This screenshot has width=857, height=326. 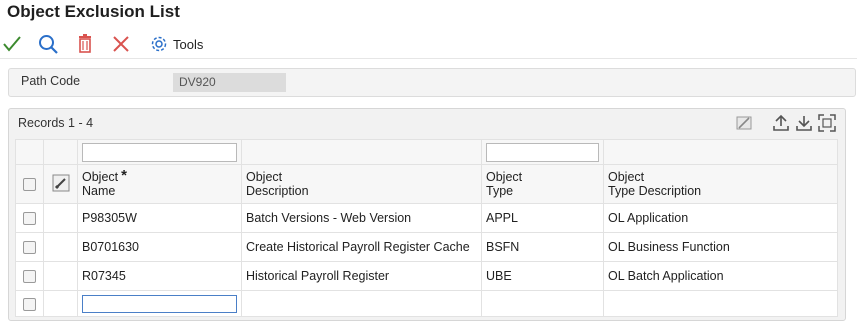 What do you see at coordinates (159, 184) in the screenshot?
I see `column-header-object-name: Object * Name` at bounding box center [159, 184].